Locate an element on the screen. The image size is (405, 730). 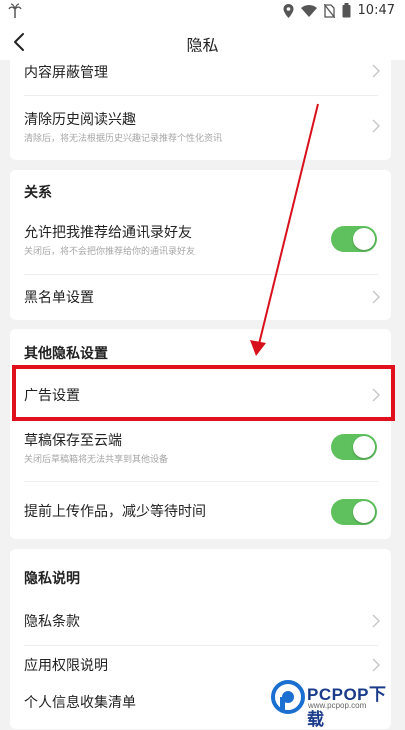
section-title: 关系 is located at coordinates (38, 193).